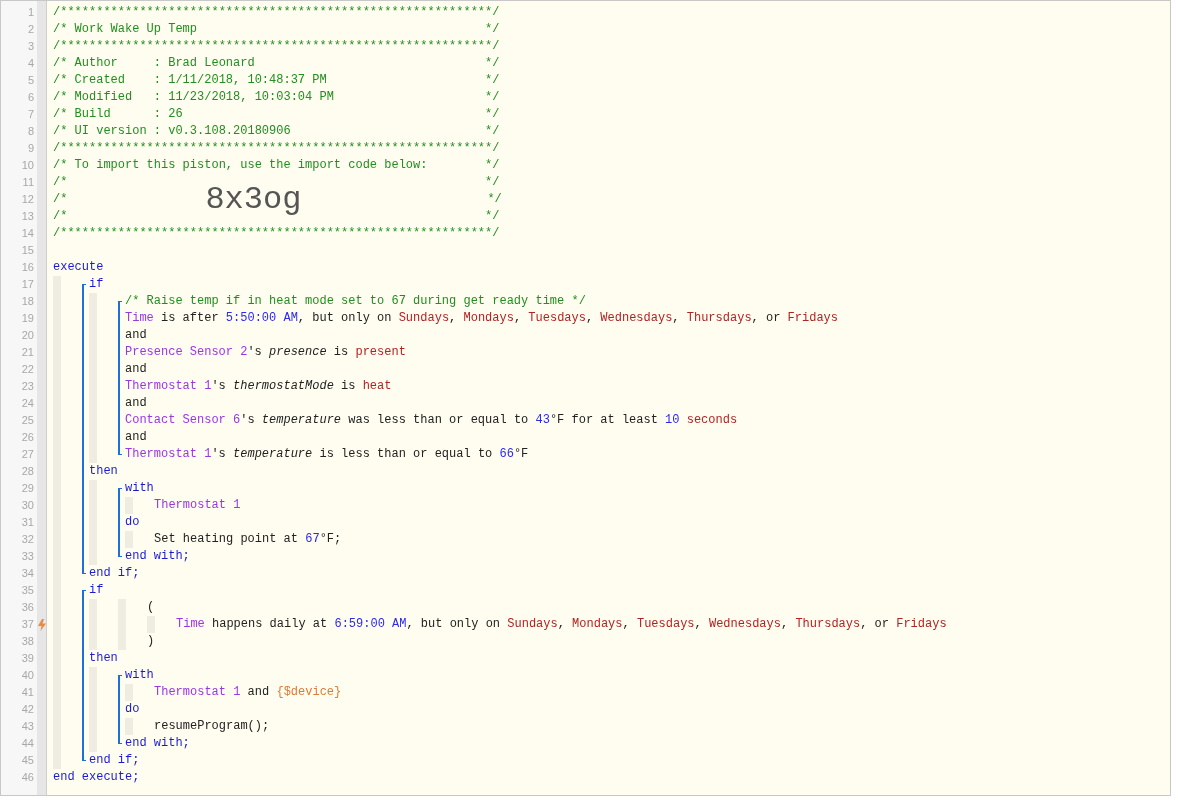 The image size is (1178, 803). Describe the element at coordinates (276, 63) in the screenshot. I see `code-line: /* Author : Brad Leonard */` at that location.